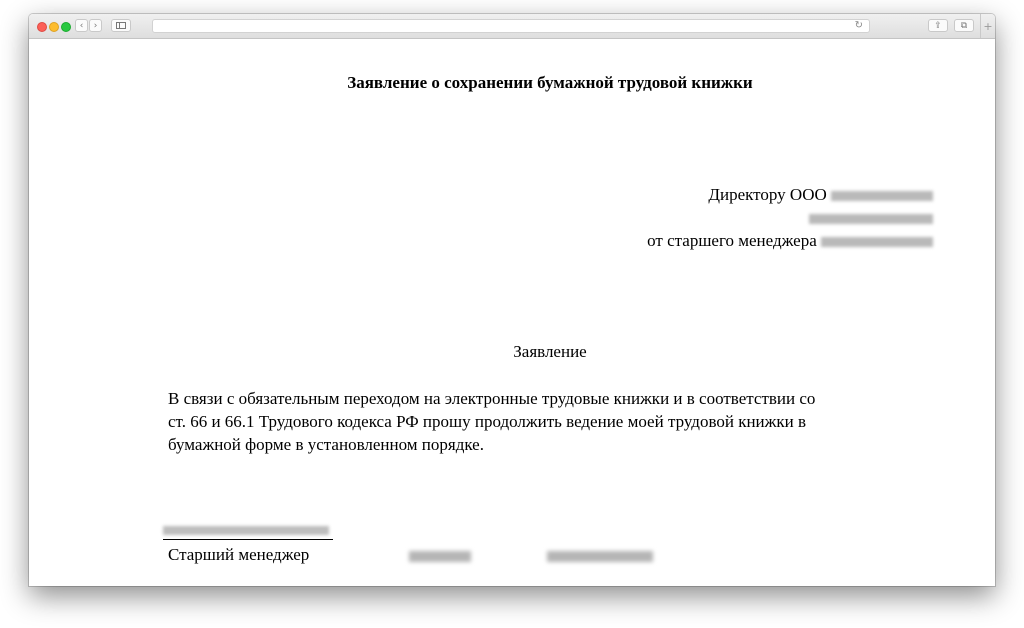 This screenshot has height=628, width=1024. What do you see at coordinates (600, 556) in the screenshot?
I see `redacted-signer-name` at bounding box center [600, 556].